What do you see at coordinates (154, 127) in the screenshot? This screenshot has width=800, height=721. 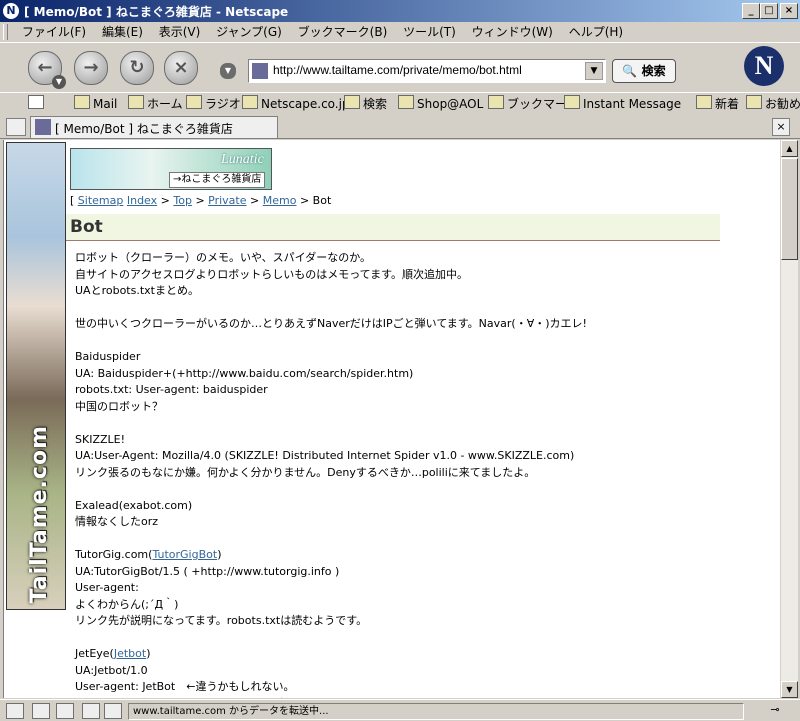 I see `tab-current: [ Memo/Bot ] ねこまぐろ雑貨店` at bounding box center [154, 127].